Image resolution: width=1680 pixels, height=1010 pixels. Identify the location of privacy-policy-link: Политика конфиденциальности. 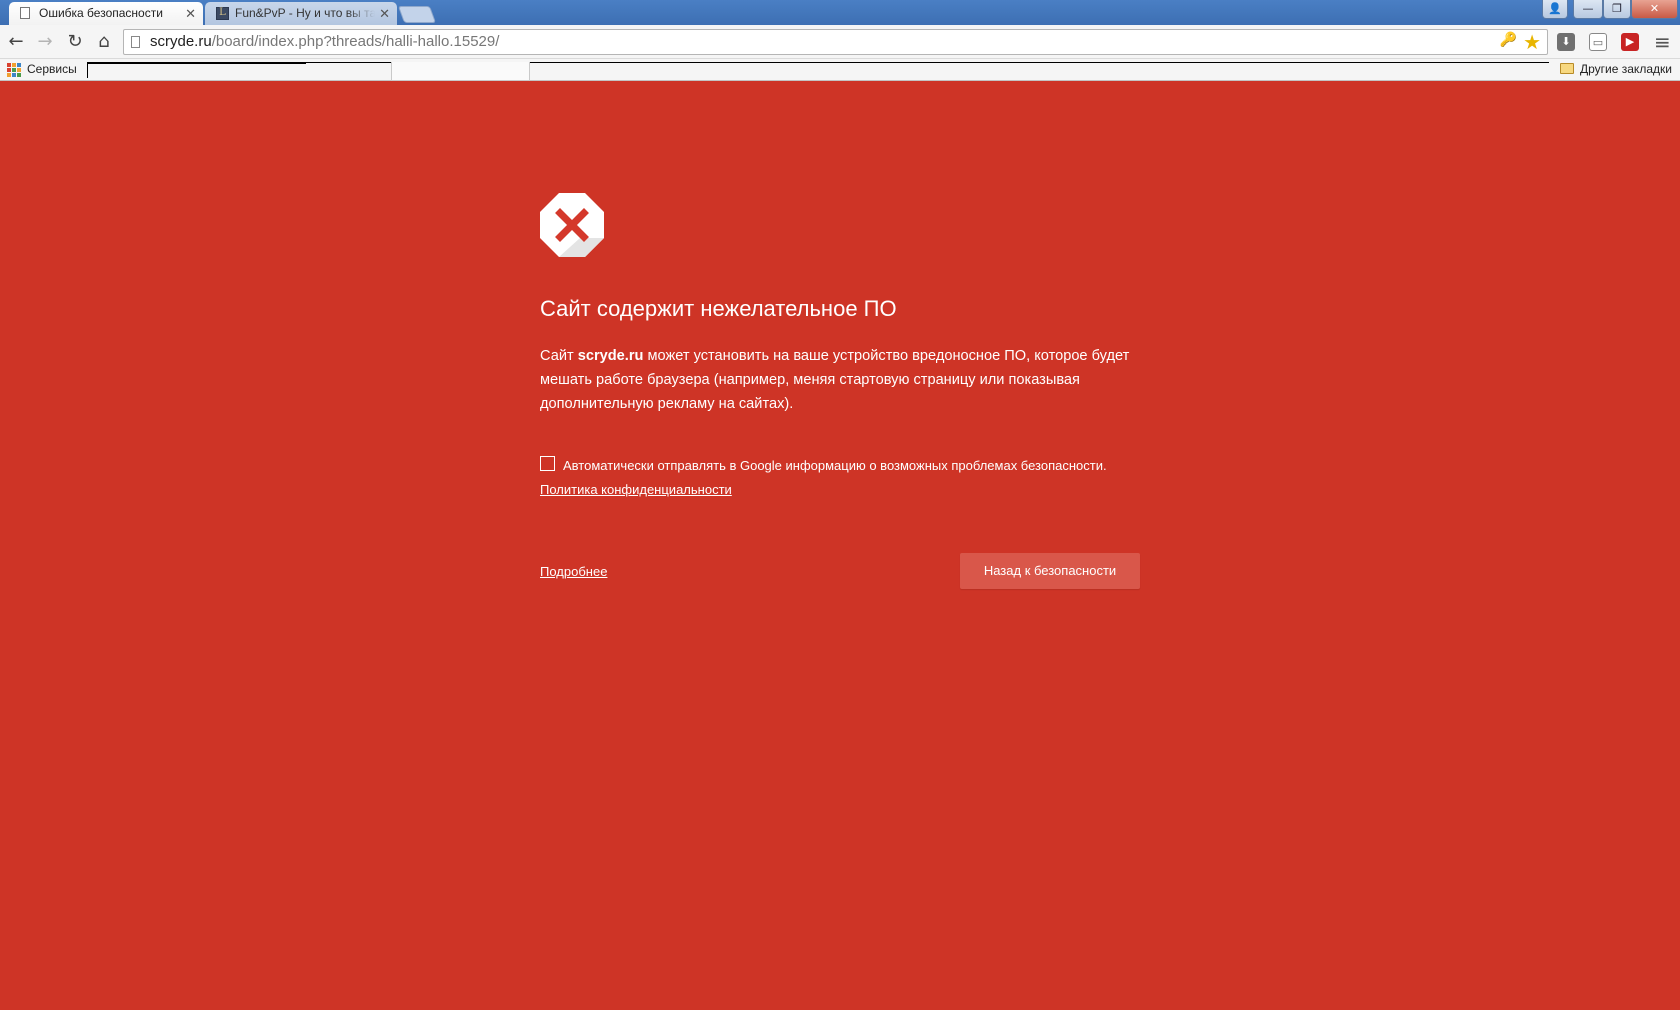
(636, 489).